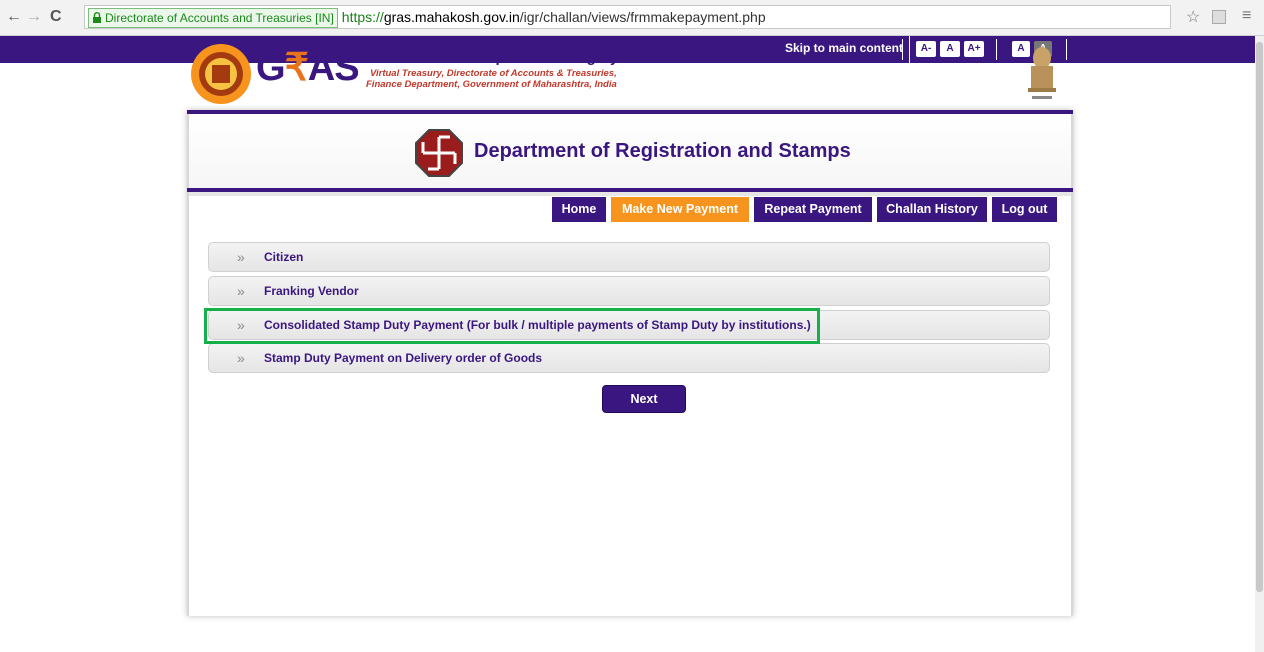 The image size is (1264, 652). What do you see at coordinates (848, 49) in the screenshot?
I see `skip-to-main-link: Skip to main content` at bounding box center [848, 49].